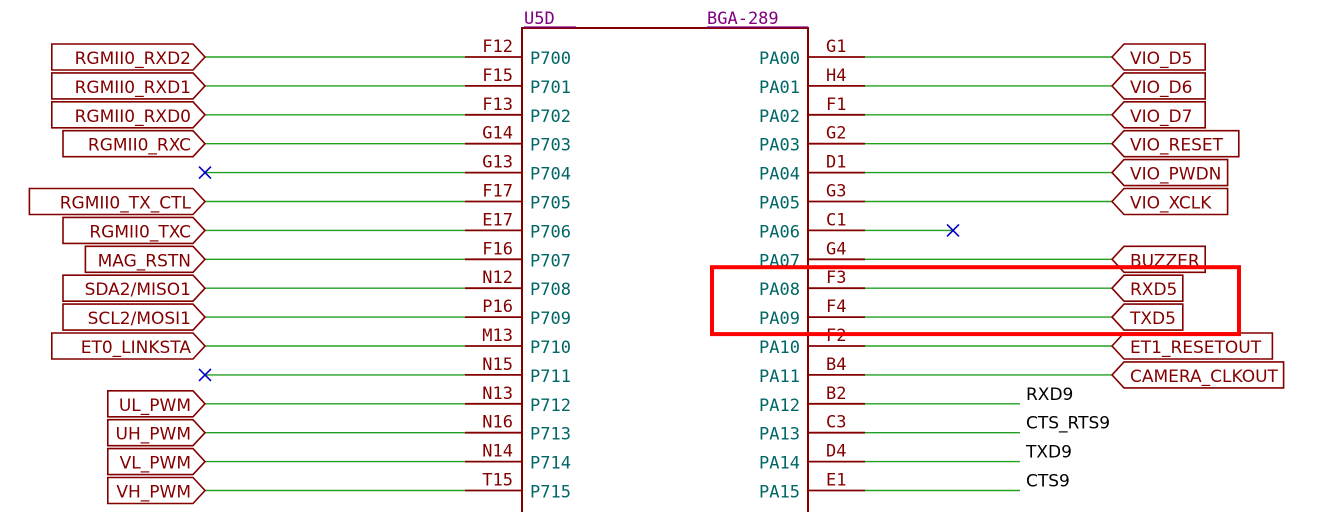 This screenshot has height=512, width=1334. I want to click on right-pin-10-name: PA10, so click(779, 348).